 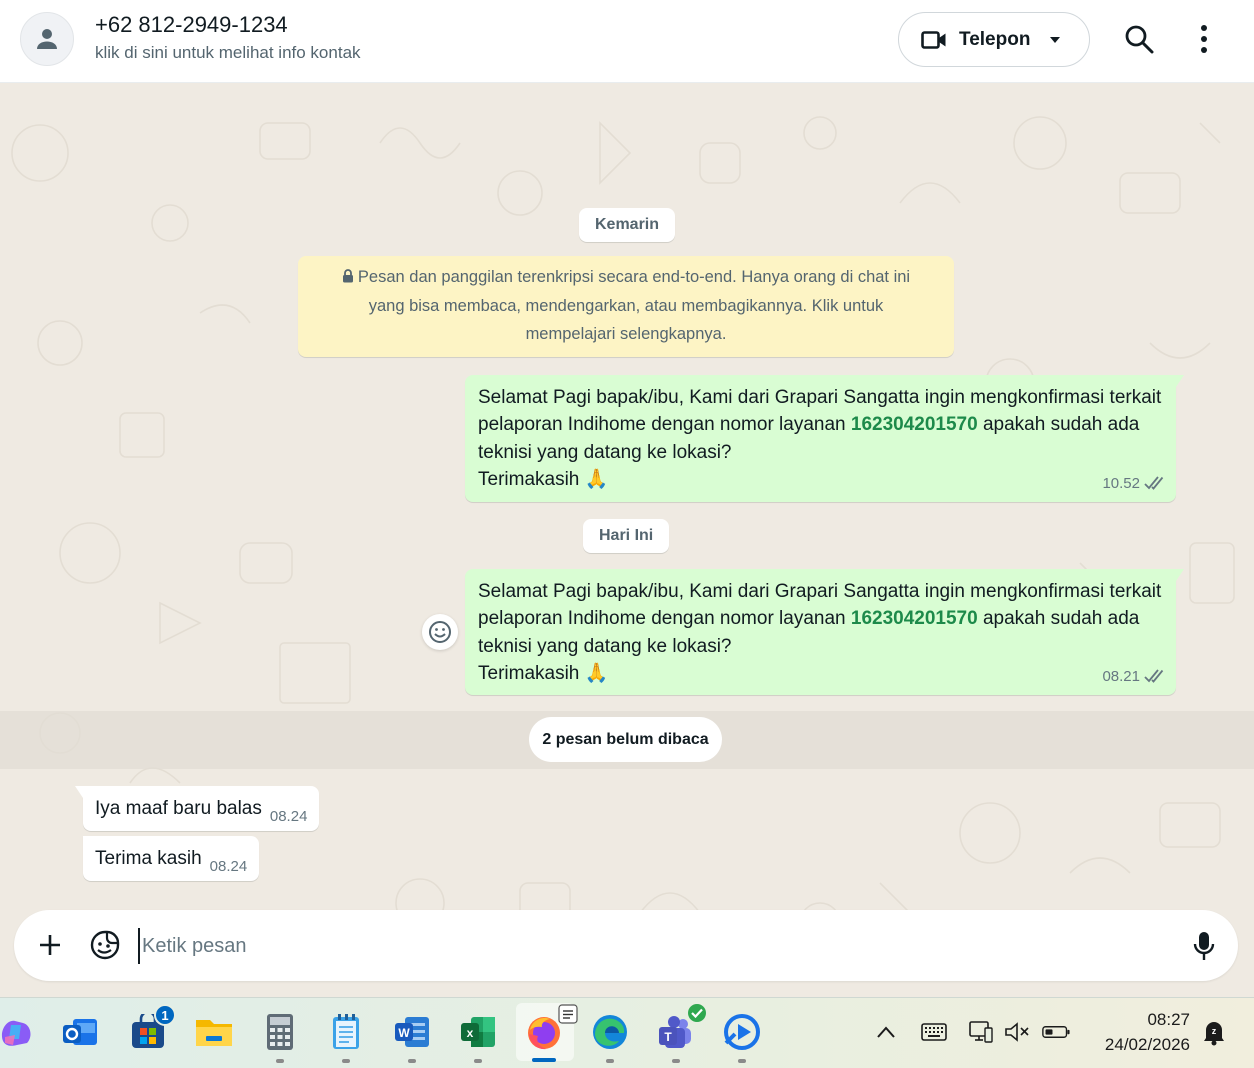 What do you see at coordinates (981, 1032) in the screenshot?
I see `network-icon` at bounding box center [981, 1032].